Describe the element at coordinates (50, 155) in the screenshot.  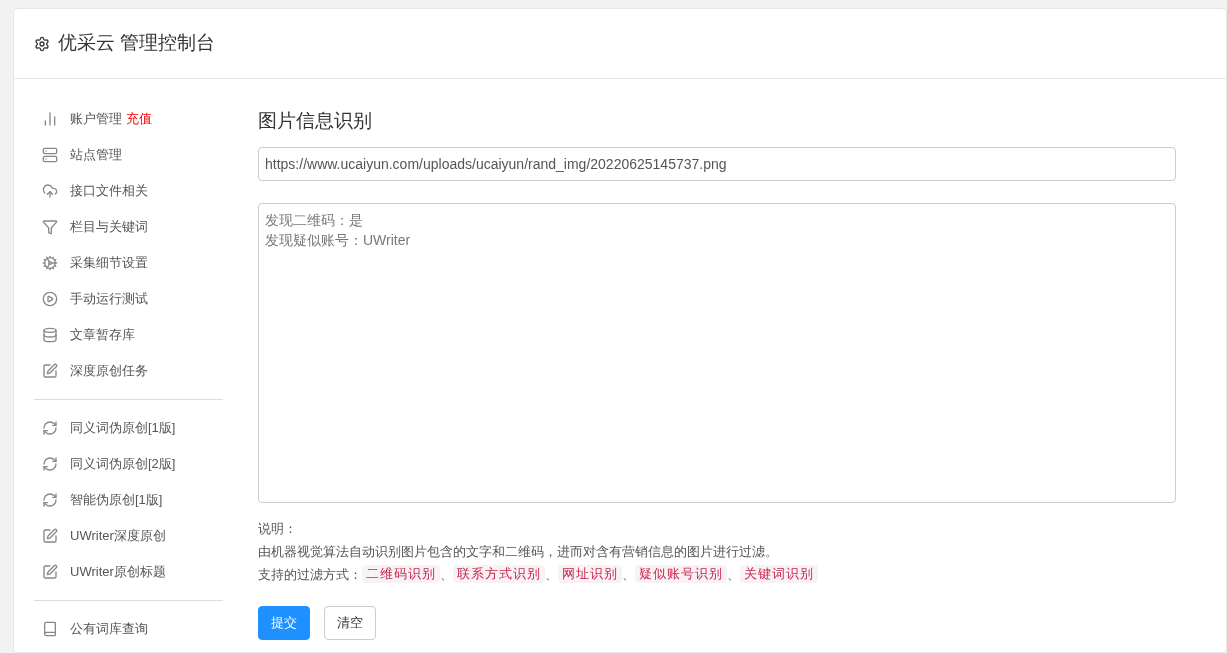
I see `server-icon` at that location.